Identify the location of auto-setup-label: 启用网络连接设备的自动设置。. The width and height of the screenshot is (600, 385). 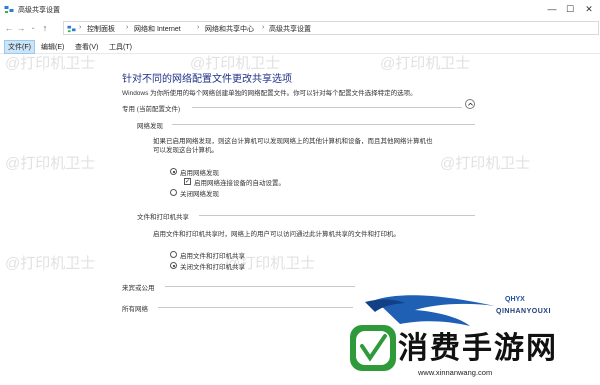
(239, 182).